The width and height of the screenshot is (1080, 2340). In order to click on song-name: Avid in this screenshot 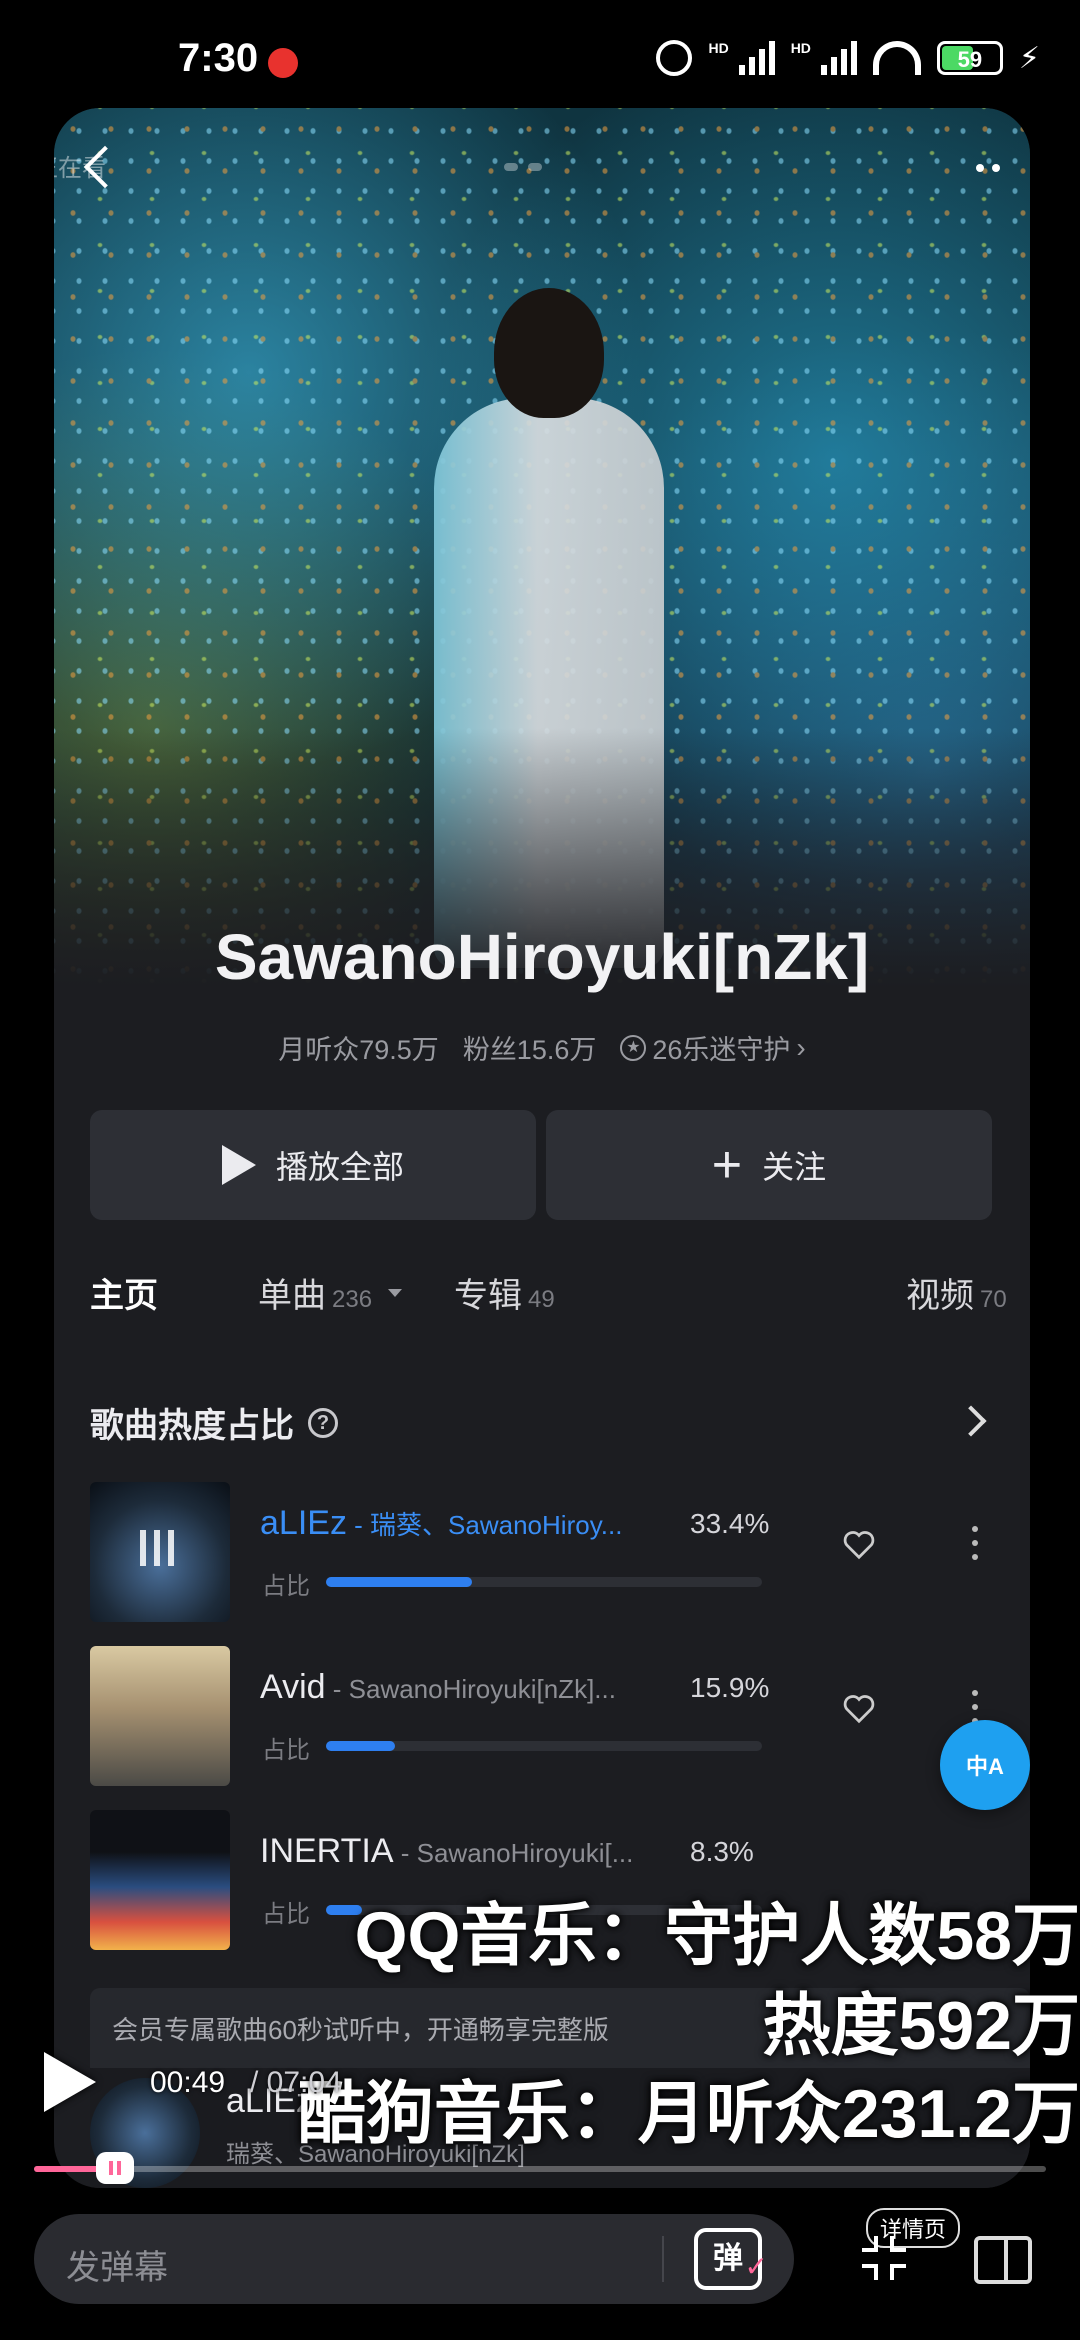, I will do `click(293, 1687)`.